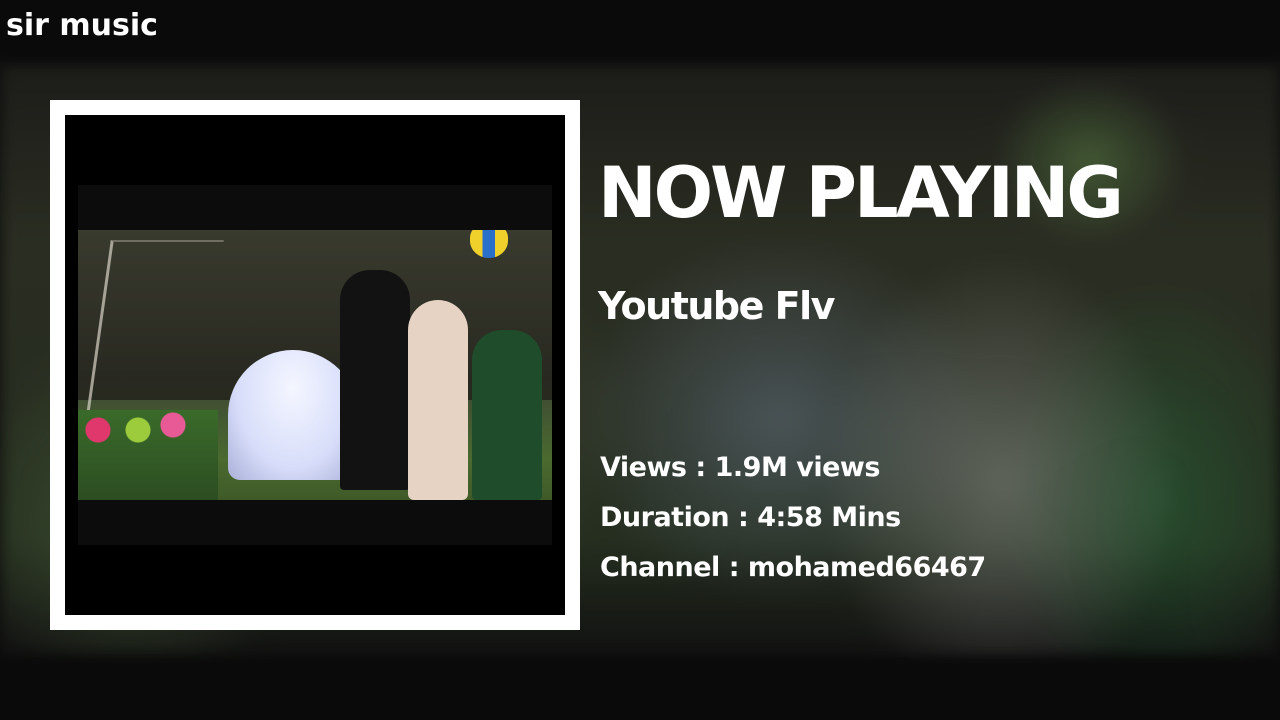 Image resolution: width=1280 pixels, height=720 pixels. I want to click on guest-shape, so click(438, 400).